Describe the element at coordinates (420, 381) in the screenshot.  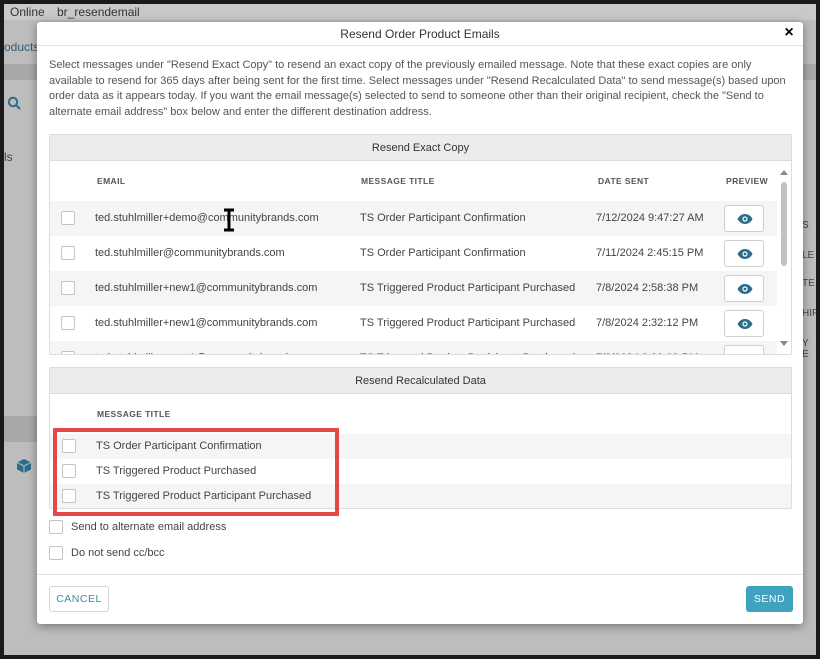
I see `recalculated-header: Resend Recalculated Data` at that location.